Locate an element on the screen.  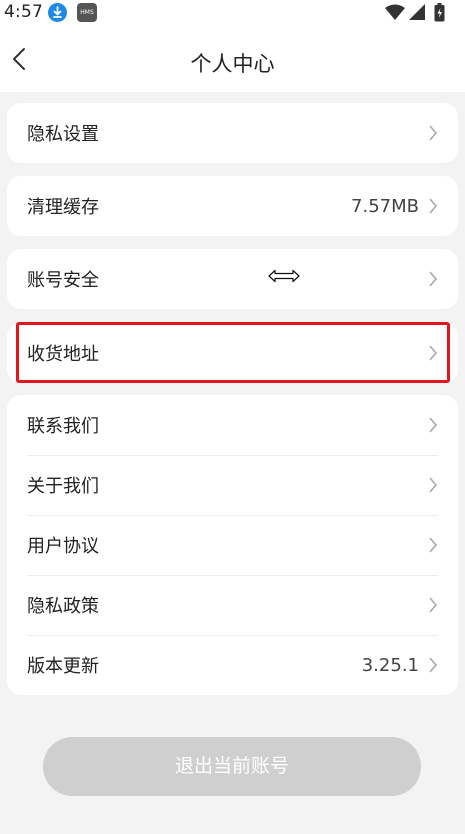
privacy-settings-row: 隐私设置 is located at coordinates (232, 133).